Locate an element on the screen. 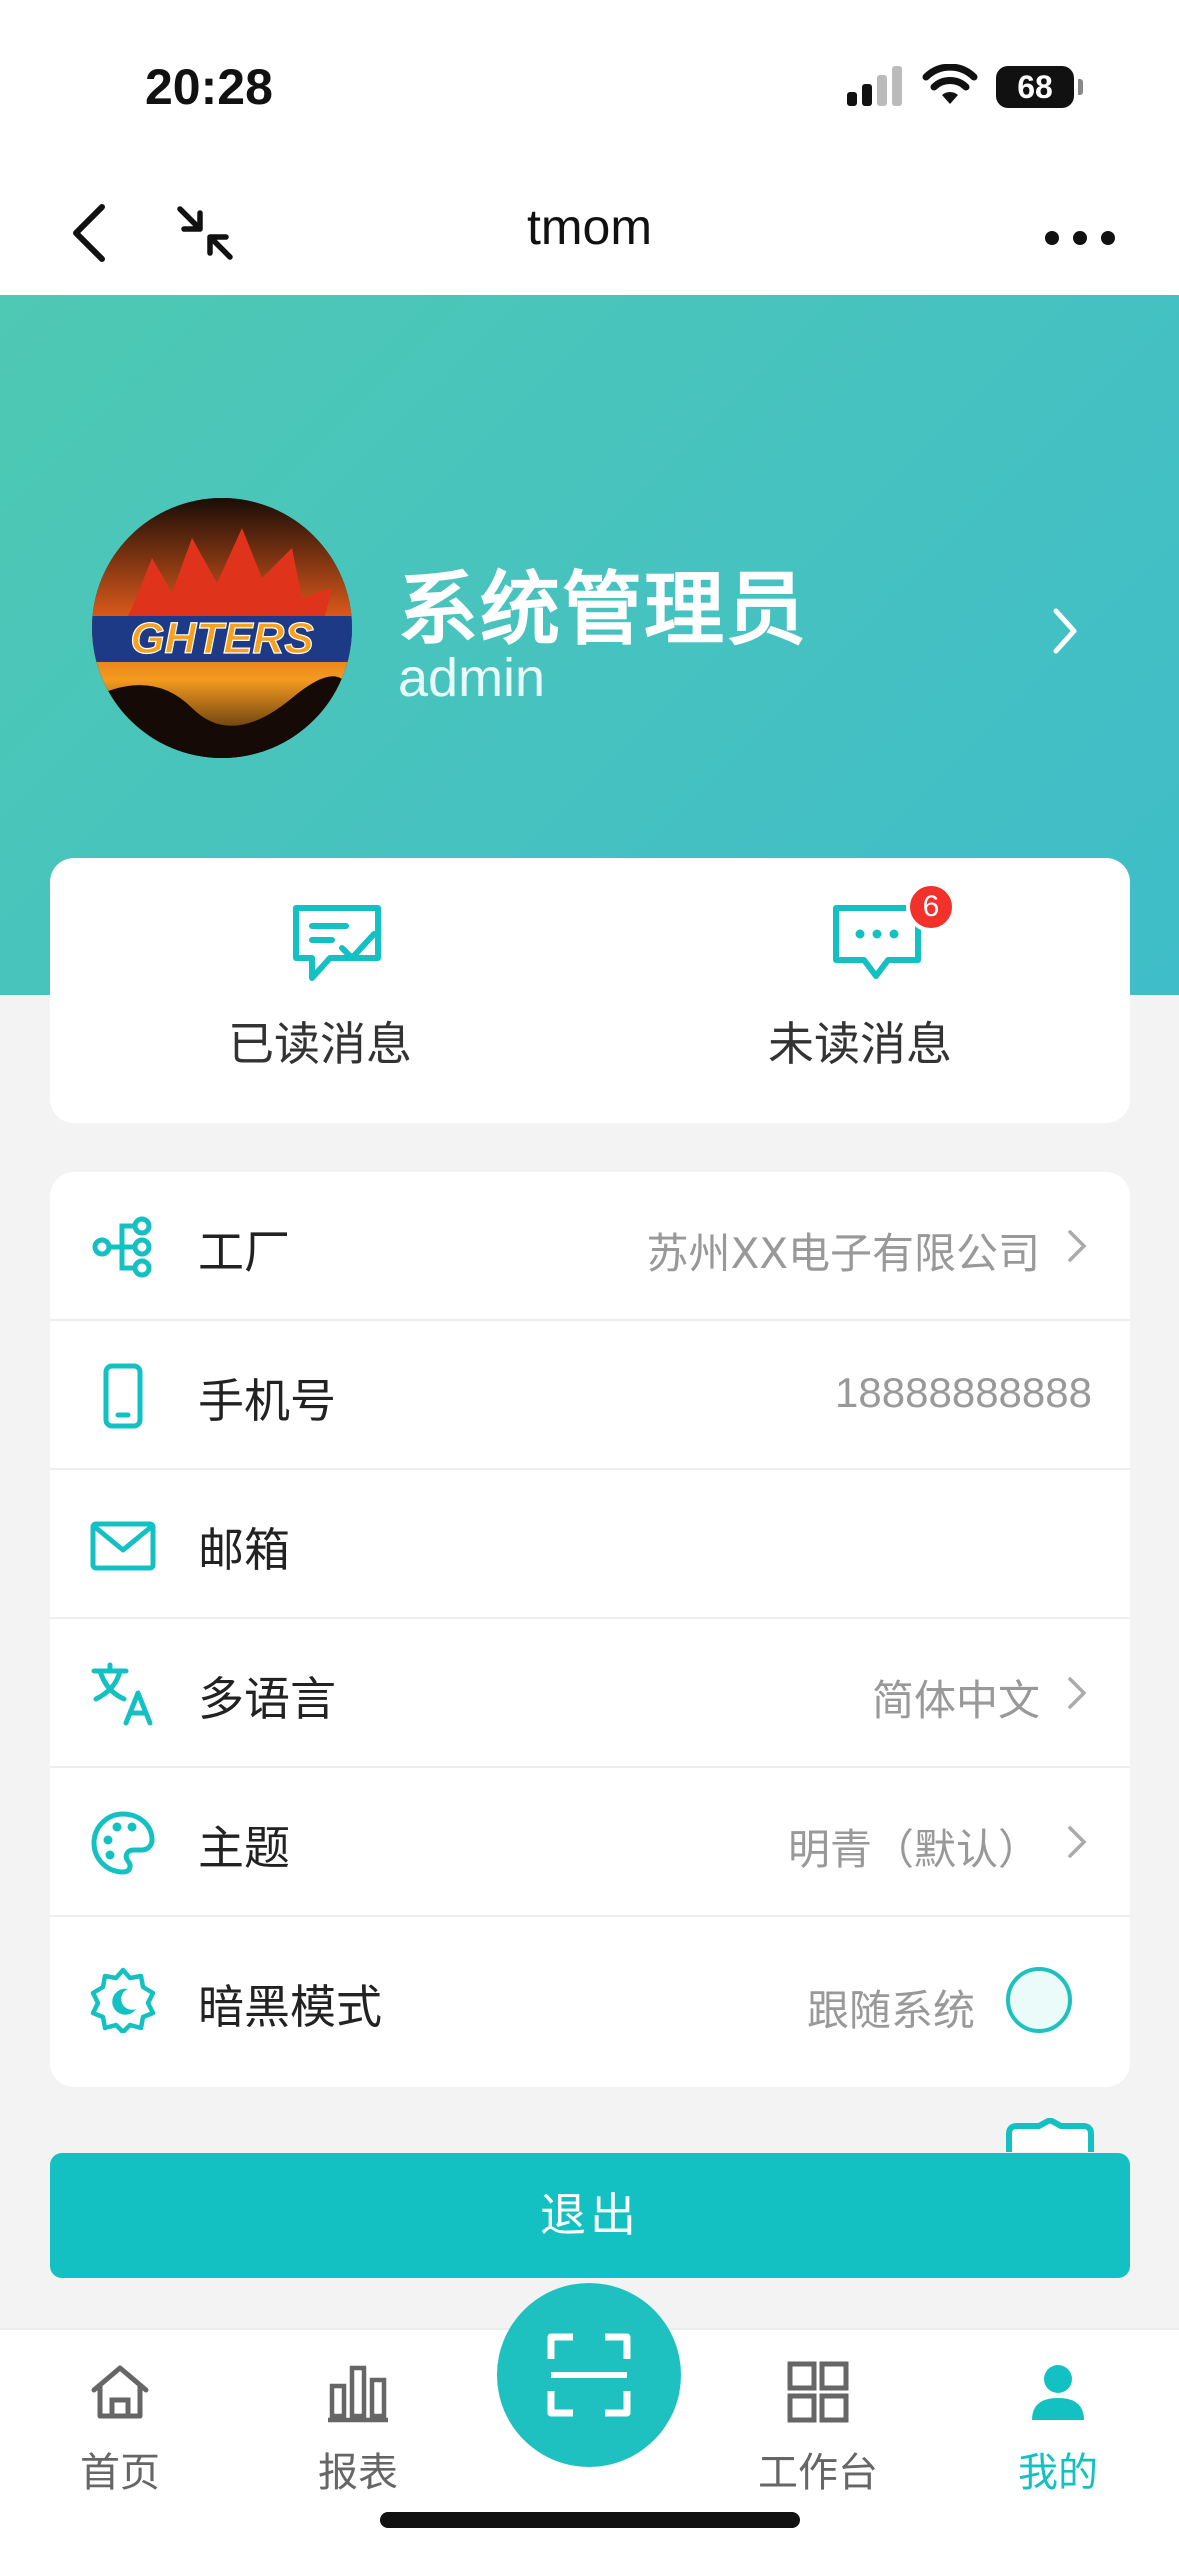 This screenshot has height=2556, width=1179. dark-mode-label: 暗黑模式 is located at coordinates (290, 2007).